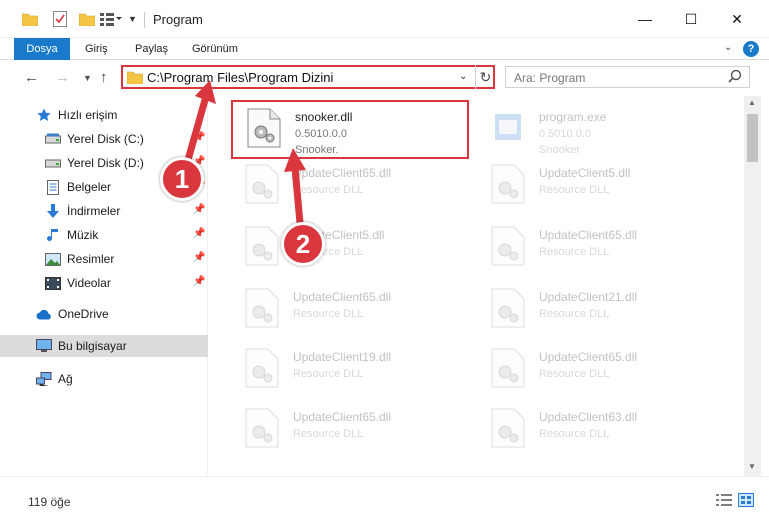  I want to click on file-tile: UpdateClient21.dll Resource DLL, so click(592, 310).